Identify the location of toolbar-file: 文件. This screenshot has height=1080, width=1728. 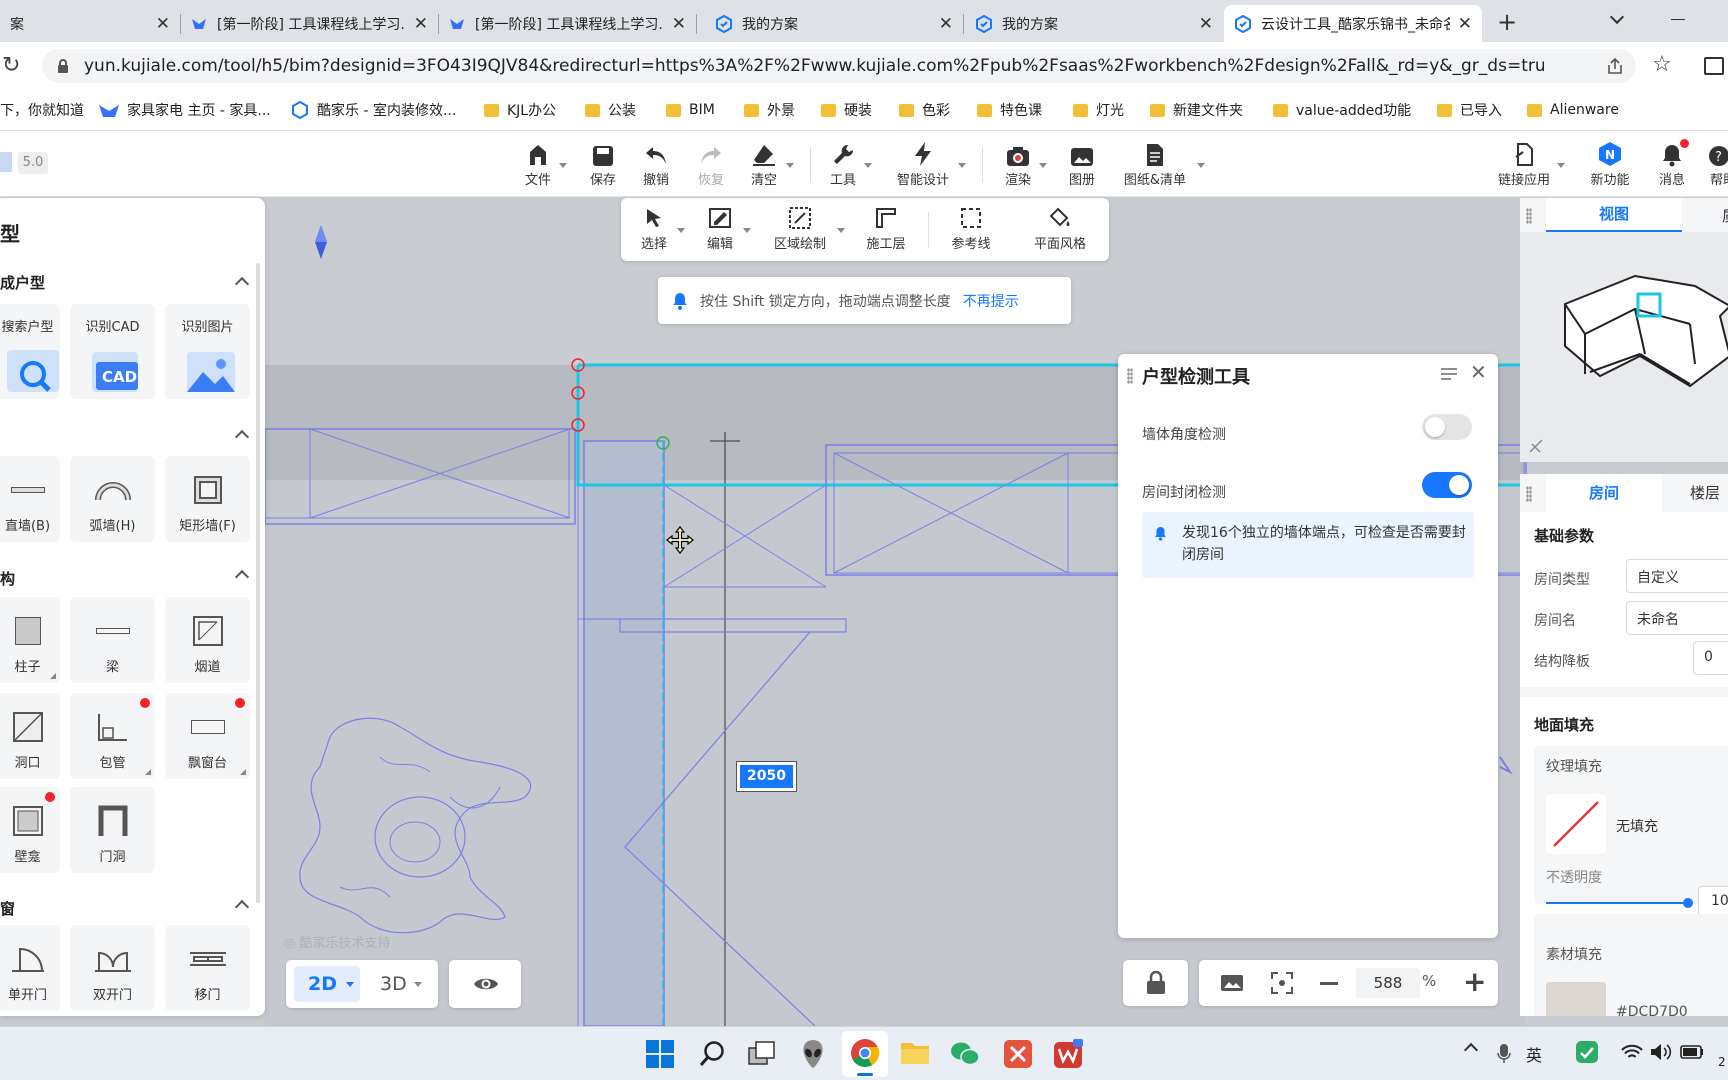
(538, 163).